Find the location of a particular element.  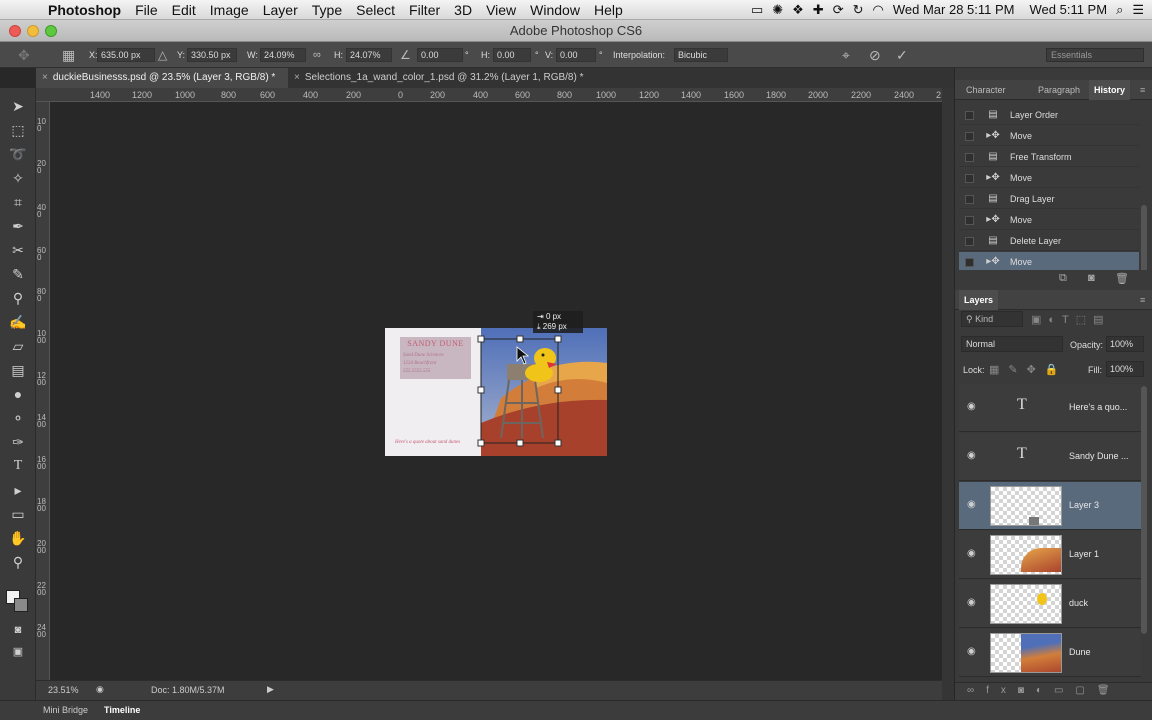

tab-mini-bridge: Mini Bridge is located at coordinates (65, 710).